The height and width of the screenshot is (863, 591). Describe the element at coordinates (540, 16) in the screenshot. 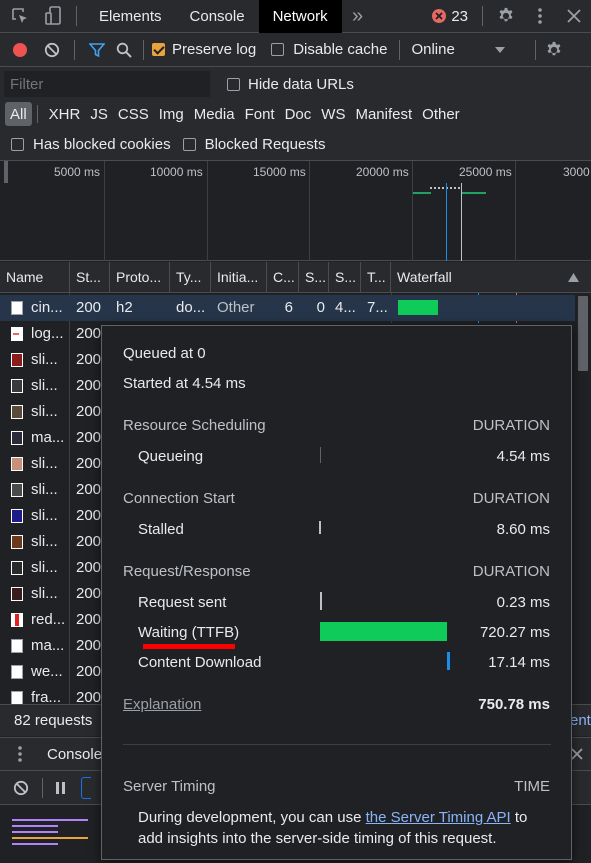

I see `kebab-menu-icon` at that location.